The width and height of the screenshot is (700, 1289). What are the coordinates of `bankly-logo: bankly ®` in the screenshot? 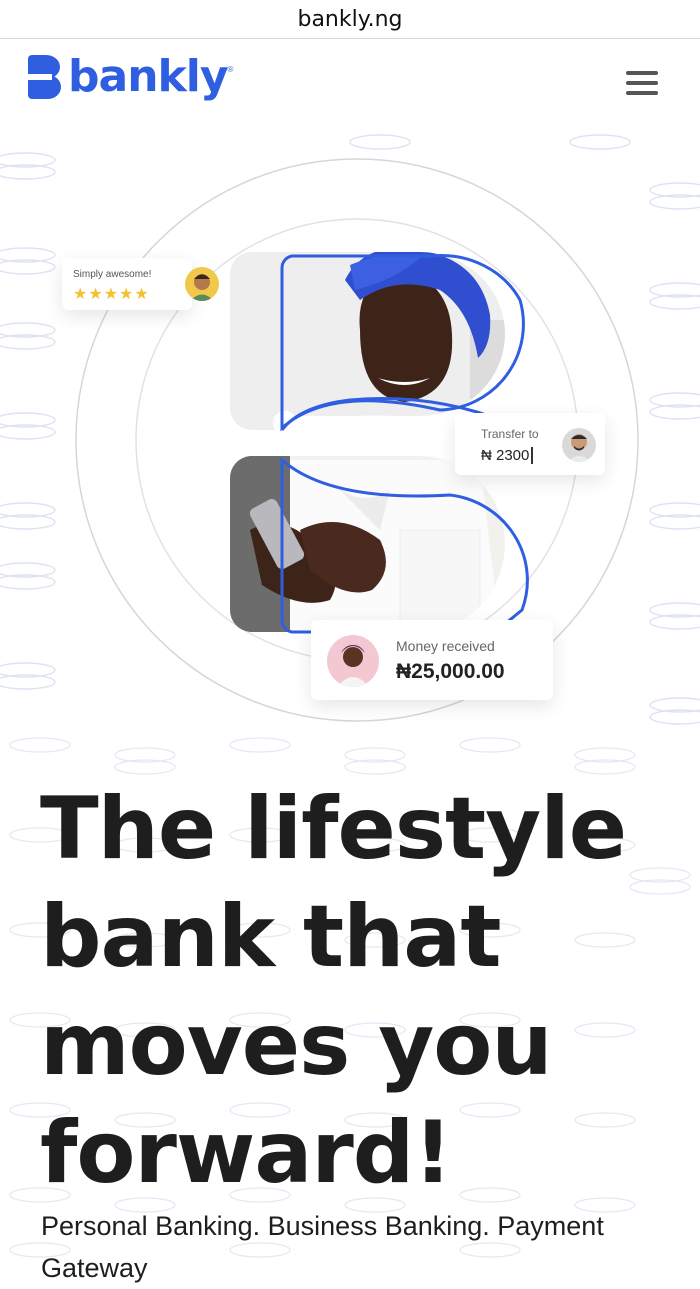 It's located at (129, 77).